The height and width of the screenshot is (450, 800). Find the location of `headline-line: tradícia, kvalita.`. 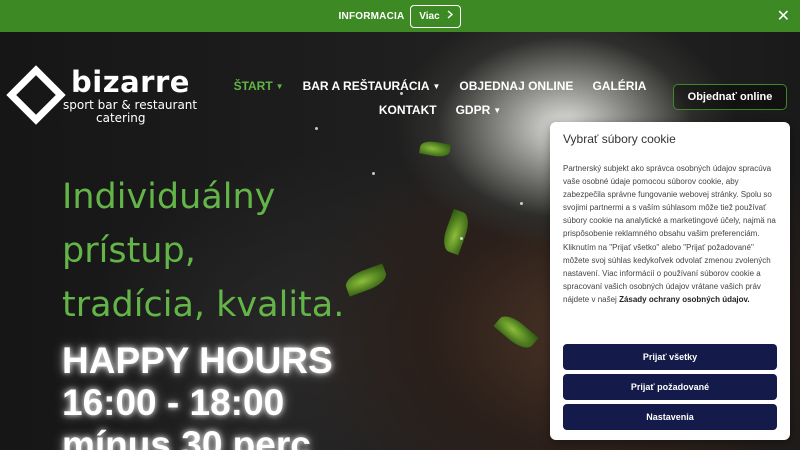

headline-line: tradícia, kvalita. is located at coordinates (203, 305).